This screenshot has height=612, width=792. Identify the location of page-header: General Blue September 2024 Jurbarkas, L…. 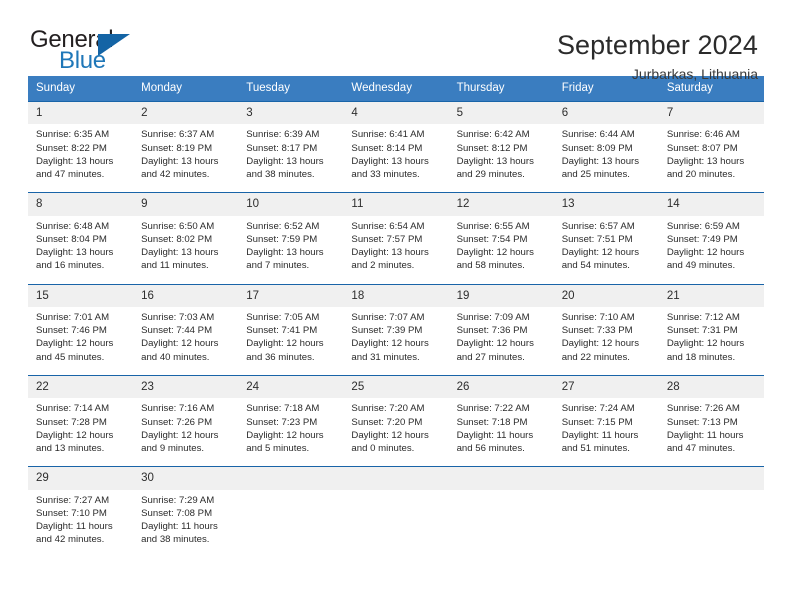
(396, 41).